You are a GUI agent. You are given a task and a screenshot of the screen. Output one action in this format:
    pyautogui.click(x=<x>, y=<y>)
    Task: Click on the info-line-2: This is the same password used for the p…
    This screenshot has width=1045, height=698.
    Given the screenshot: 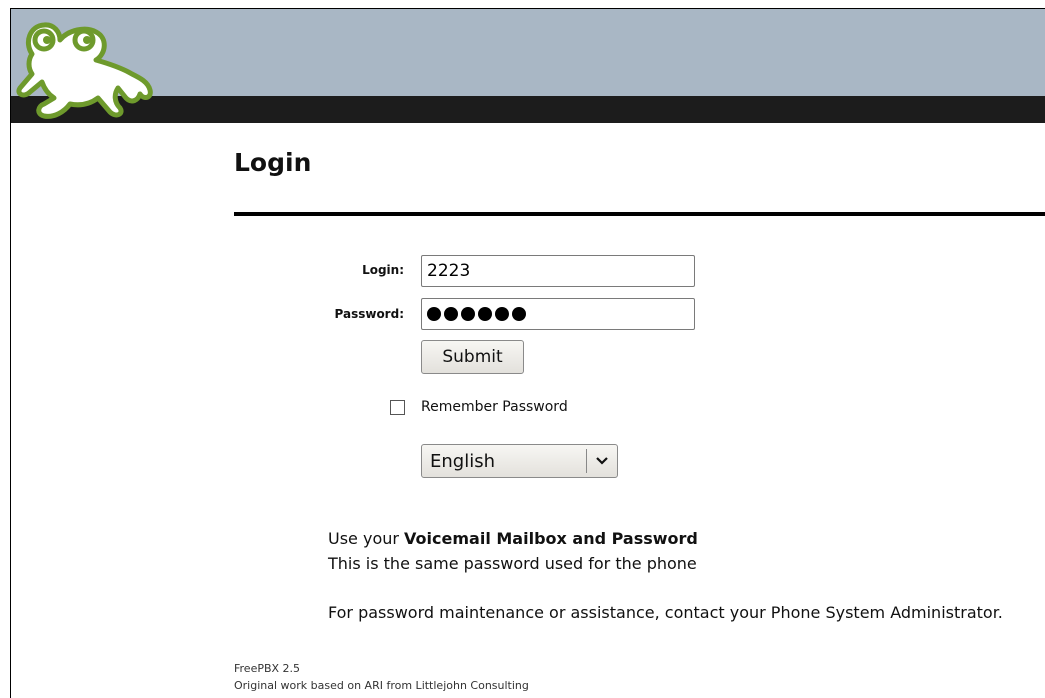 What is the action you would take?
    pyautogui.click(x=512, y=563)
    